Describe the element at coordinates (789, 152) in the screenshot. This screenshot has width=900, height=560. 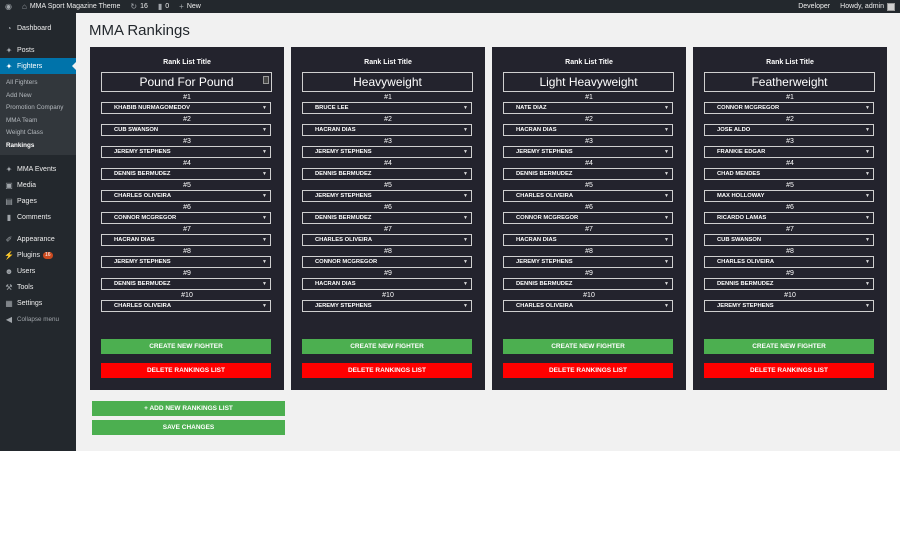
I see `fighter-select-rank-3: FRANKIE EDGAR ▼` at that location.